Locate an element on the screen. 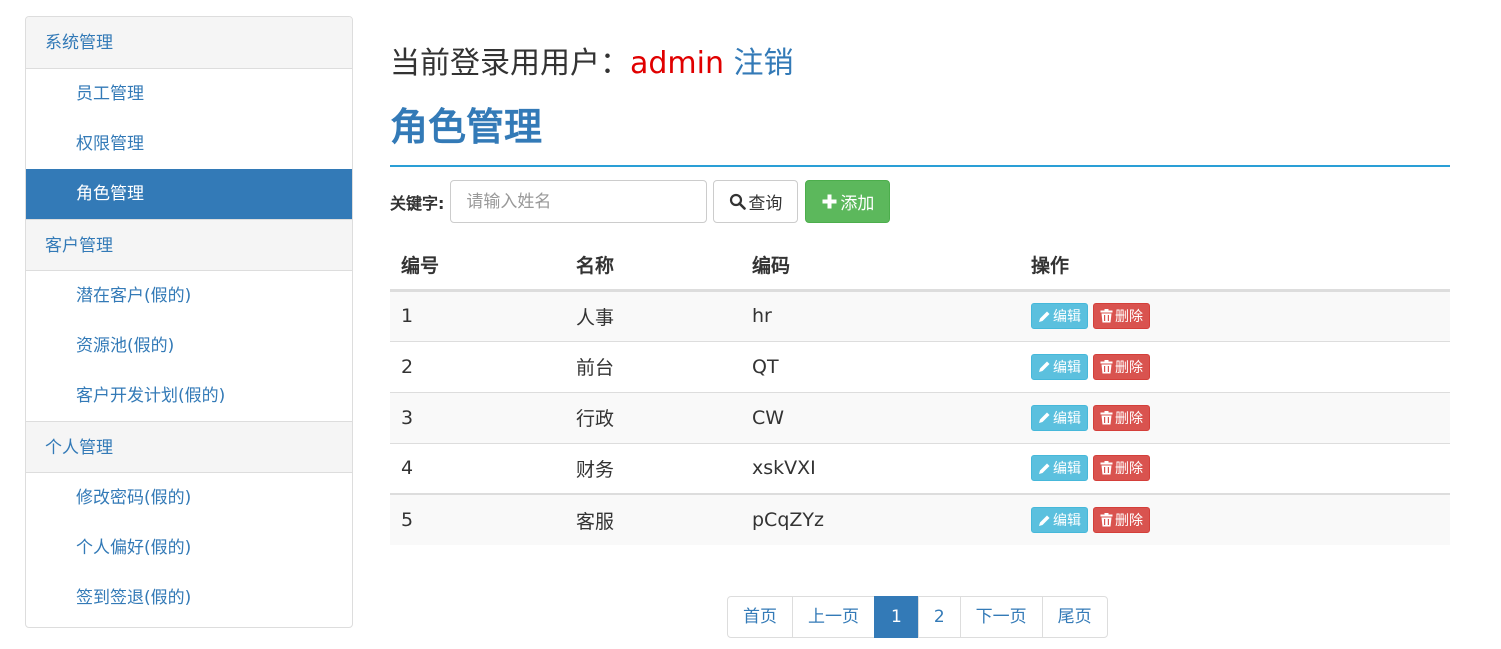  page-next-button: 下一页 is located at coordinates (1001, 617).